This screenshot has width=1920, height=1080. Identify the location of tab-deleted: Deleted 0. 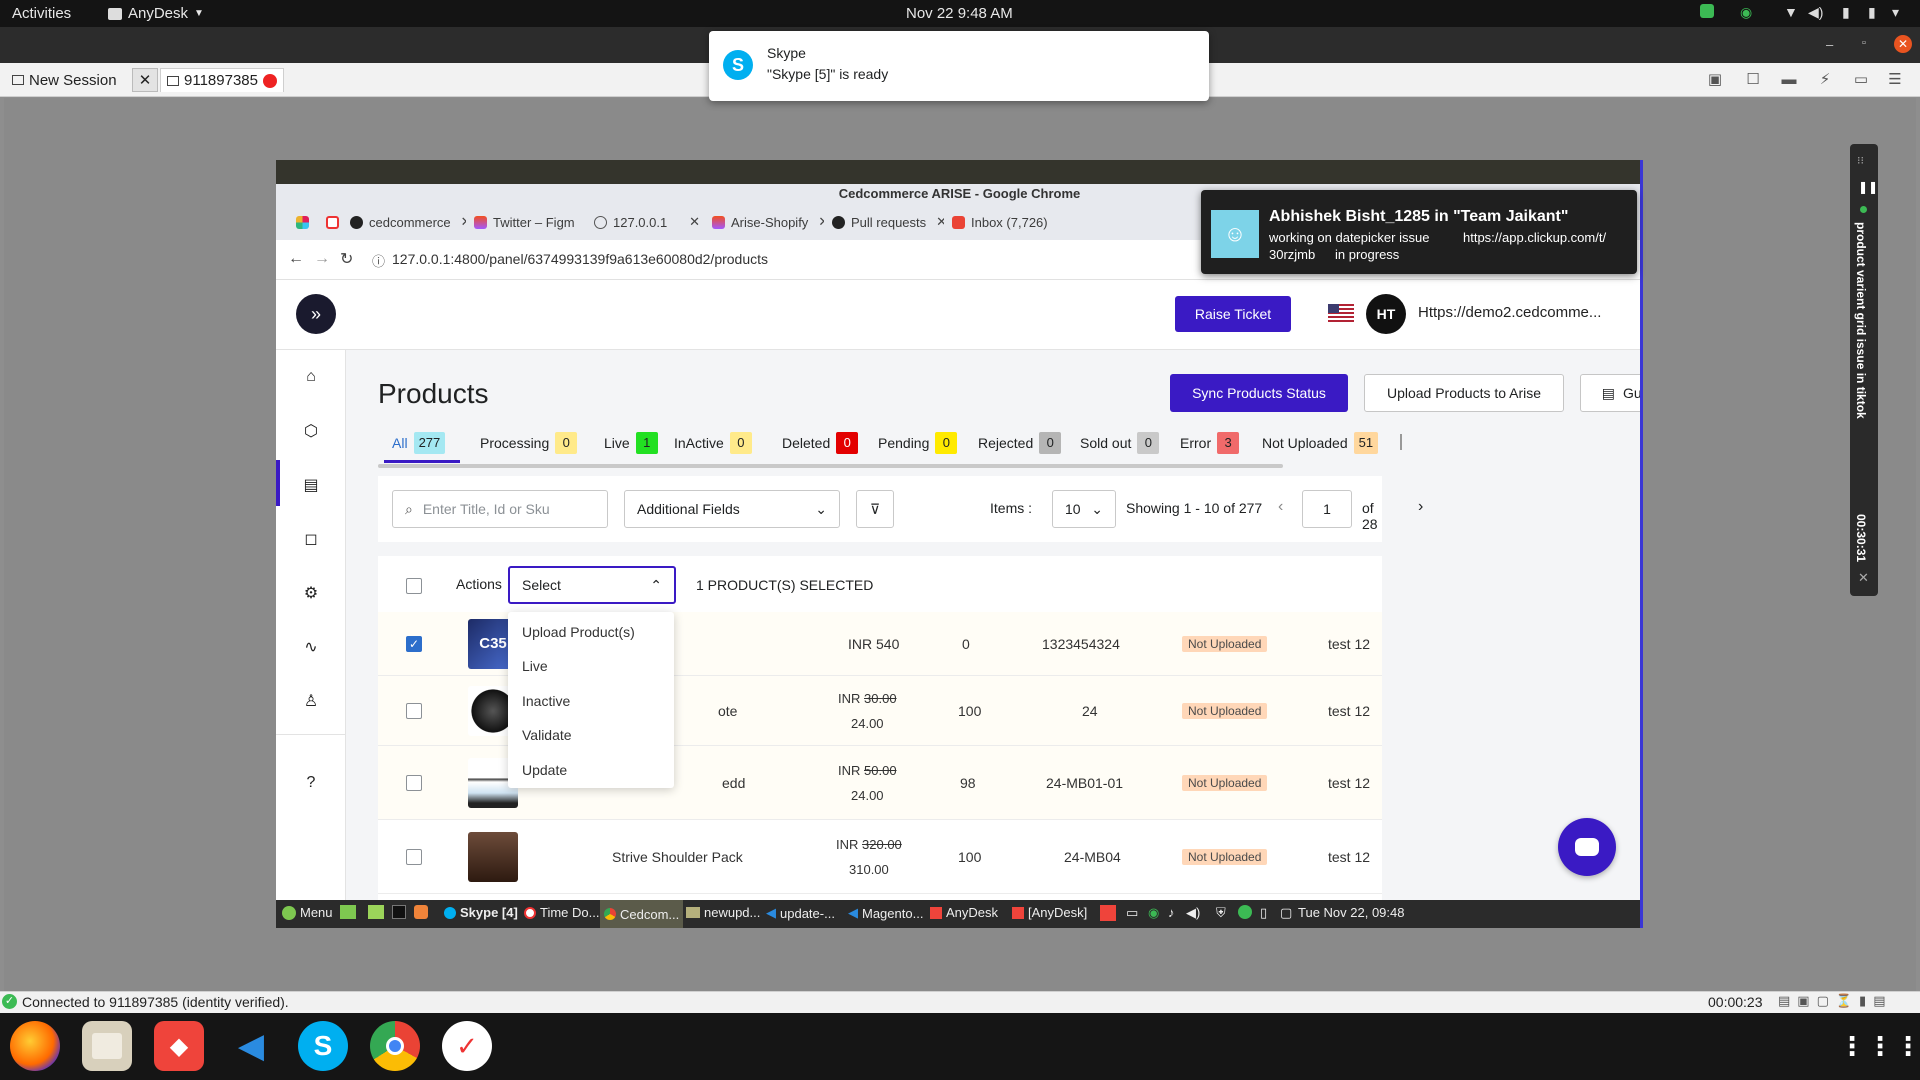
(820, 443).